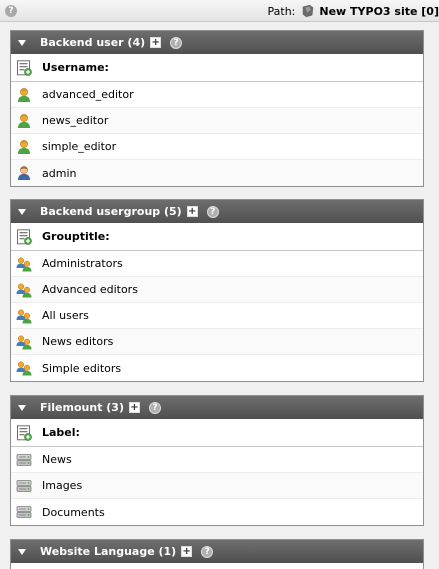 This screenshot has width=439, height=569. I want to click on record-label: news_editor, so click(75, 120).